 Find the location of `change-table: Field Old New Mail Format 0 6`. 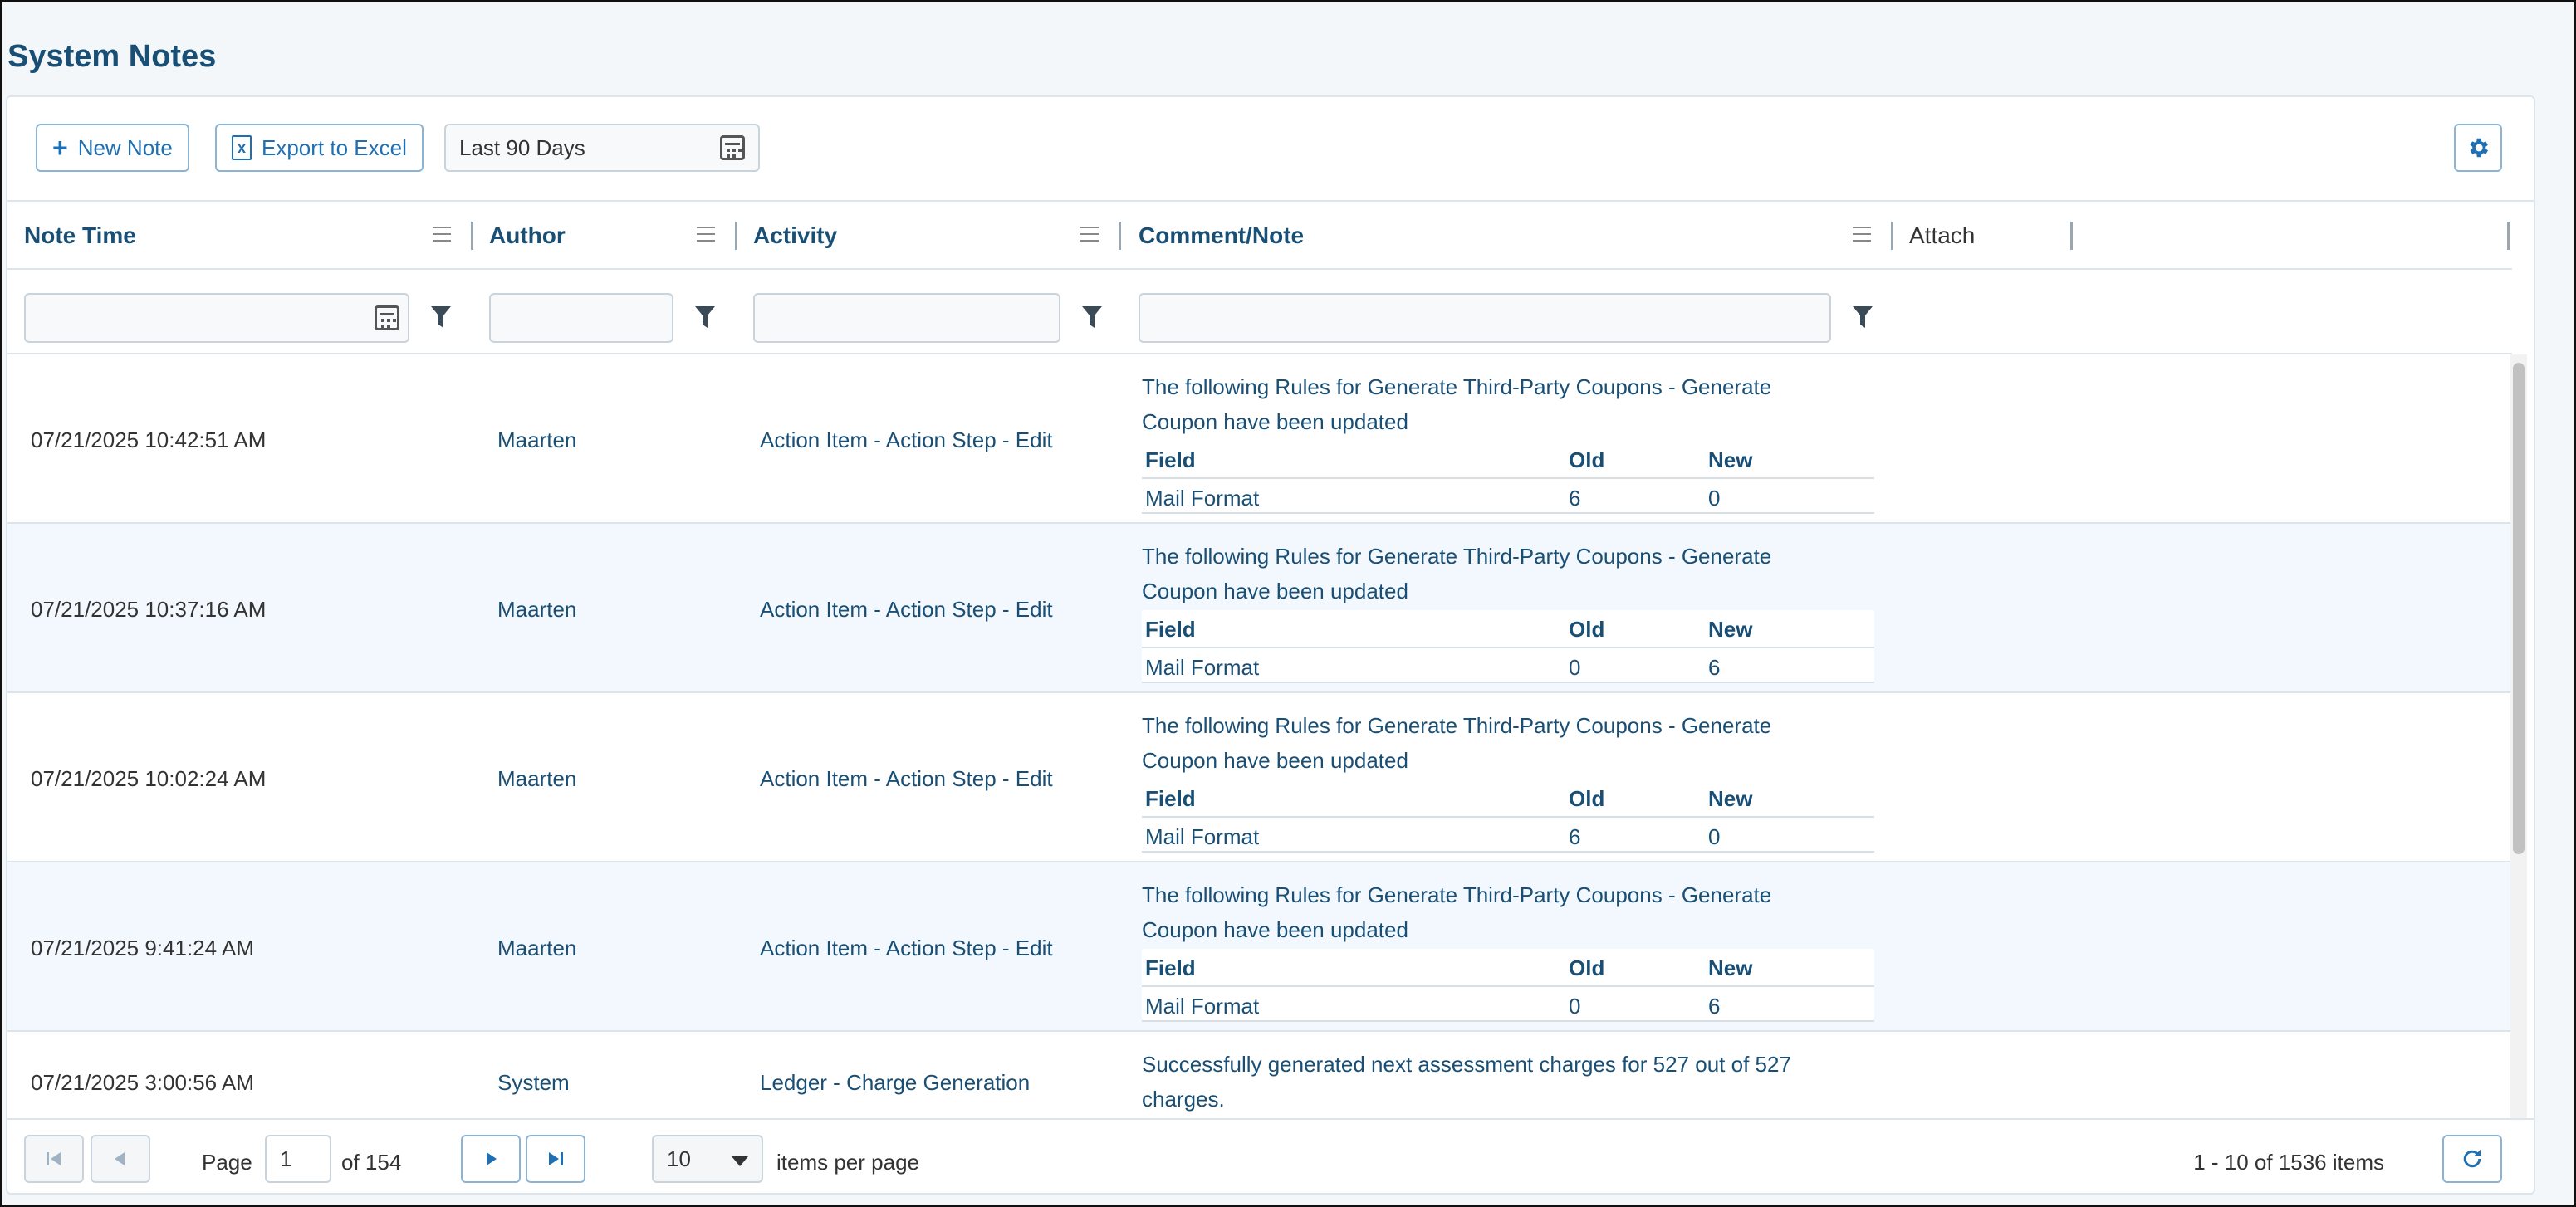

change-table: Field Old New Mail Format 0 6 is located at coordinates (1508, 985).